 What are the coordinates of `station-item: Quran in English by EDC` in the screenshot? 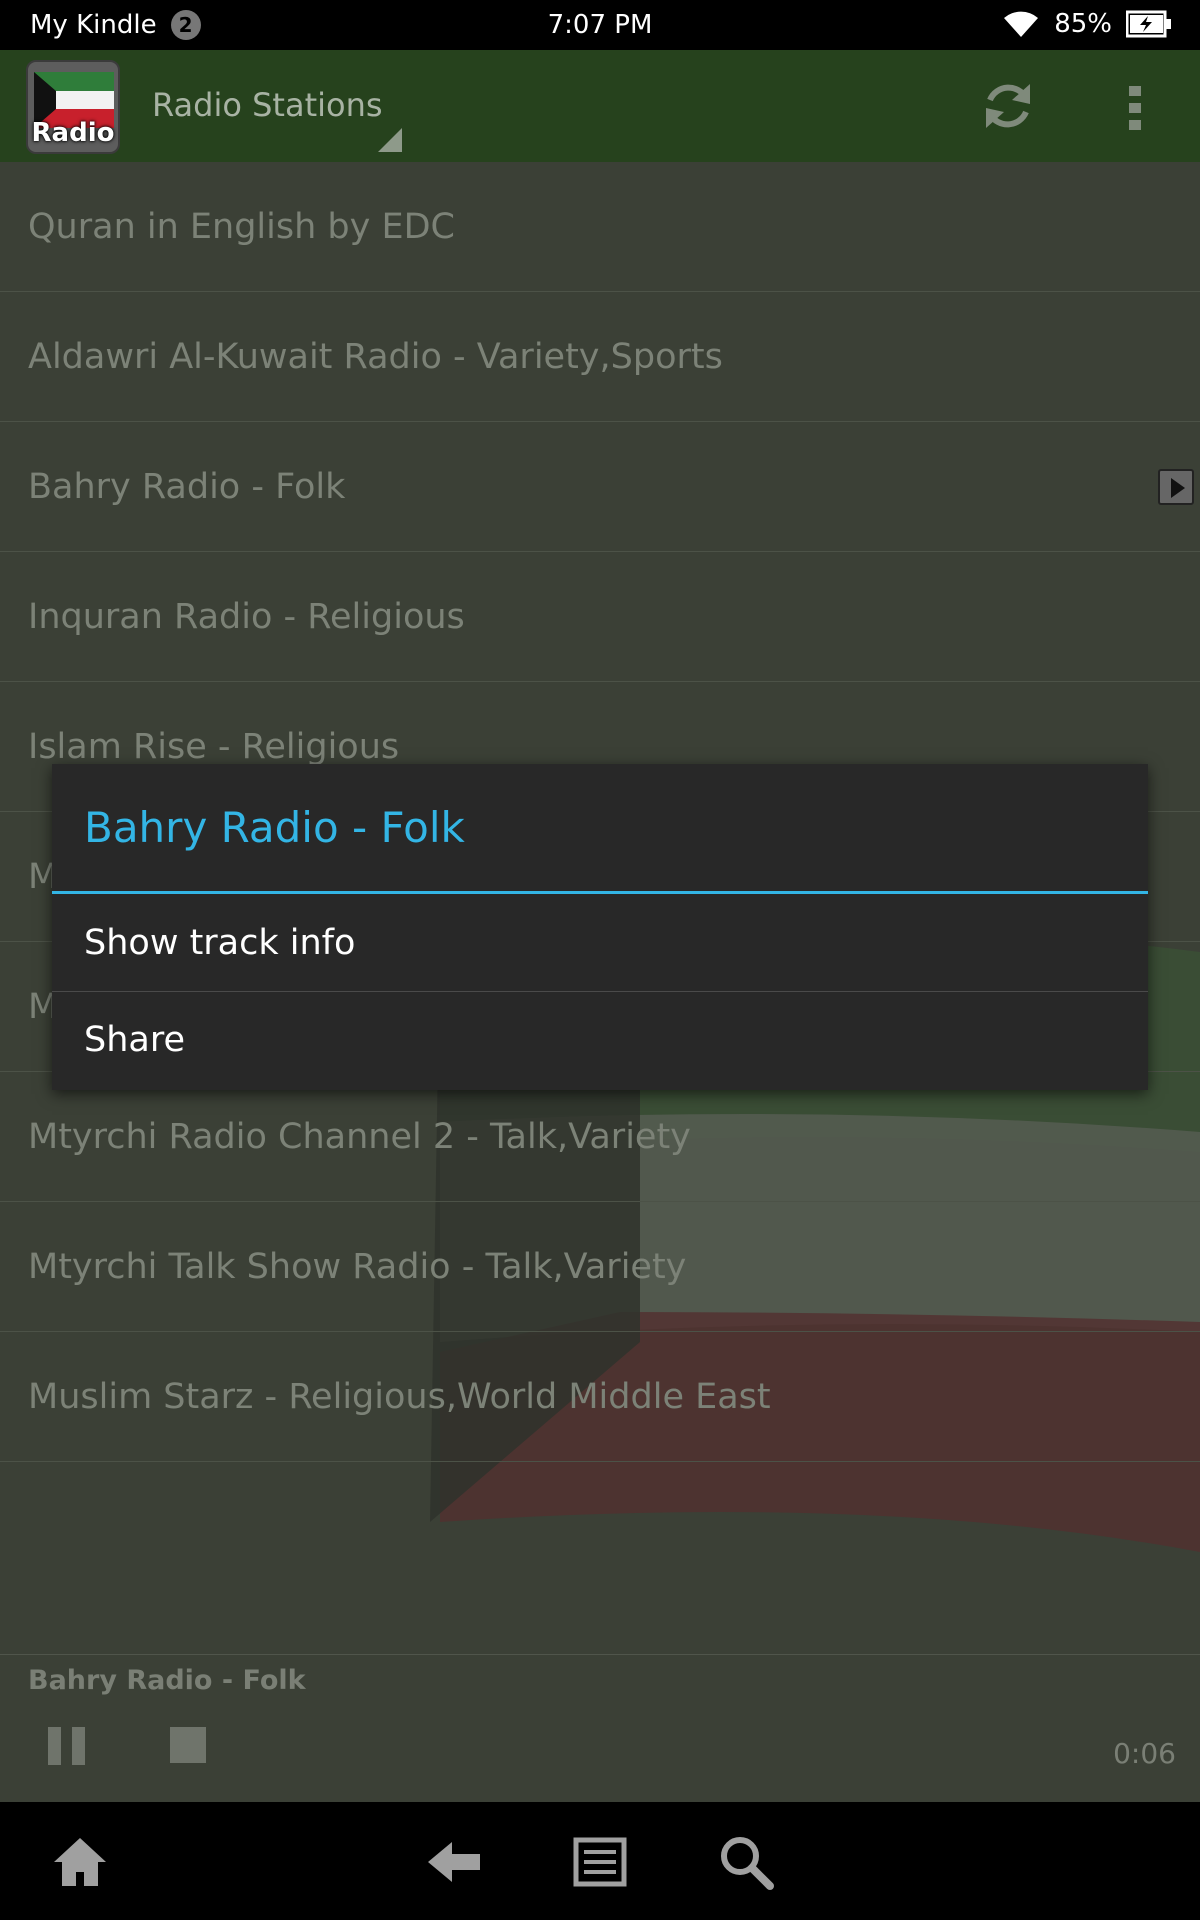 It's located at (600, 227).